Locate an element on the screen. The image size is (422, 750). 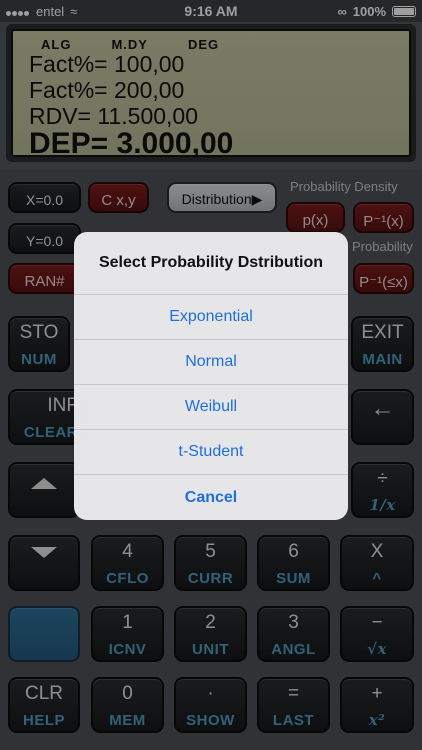
cancel-button: Cancel is located at coordinates (211, 497).